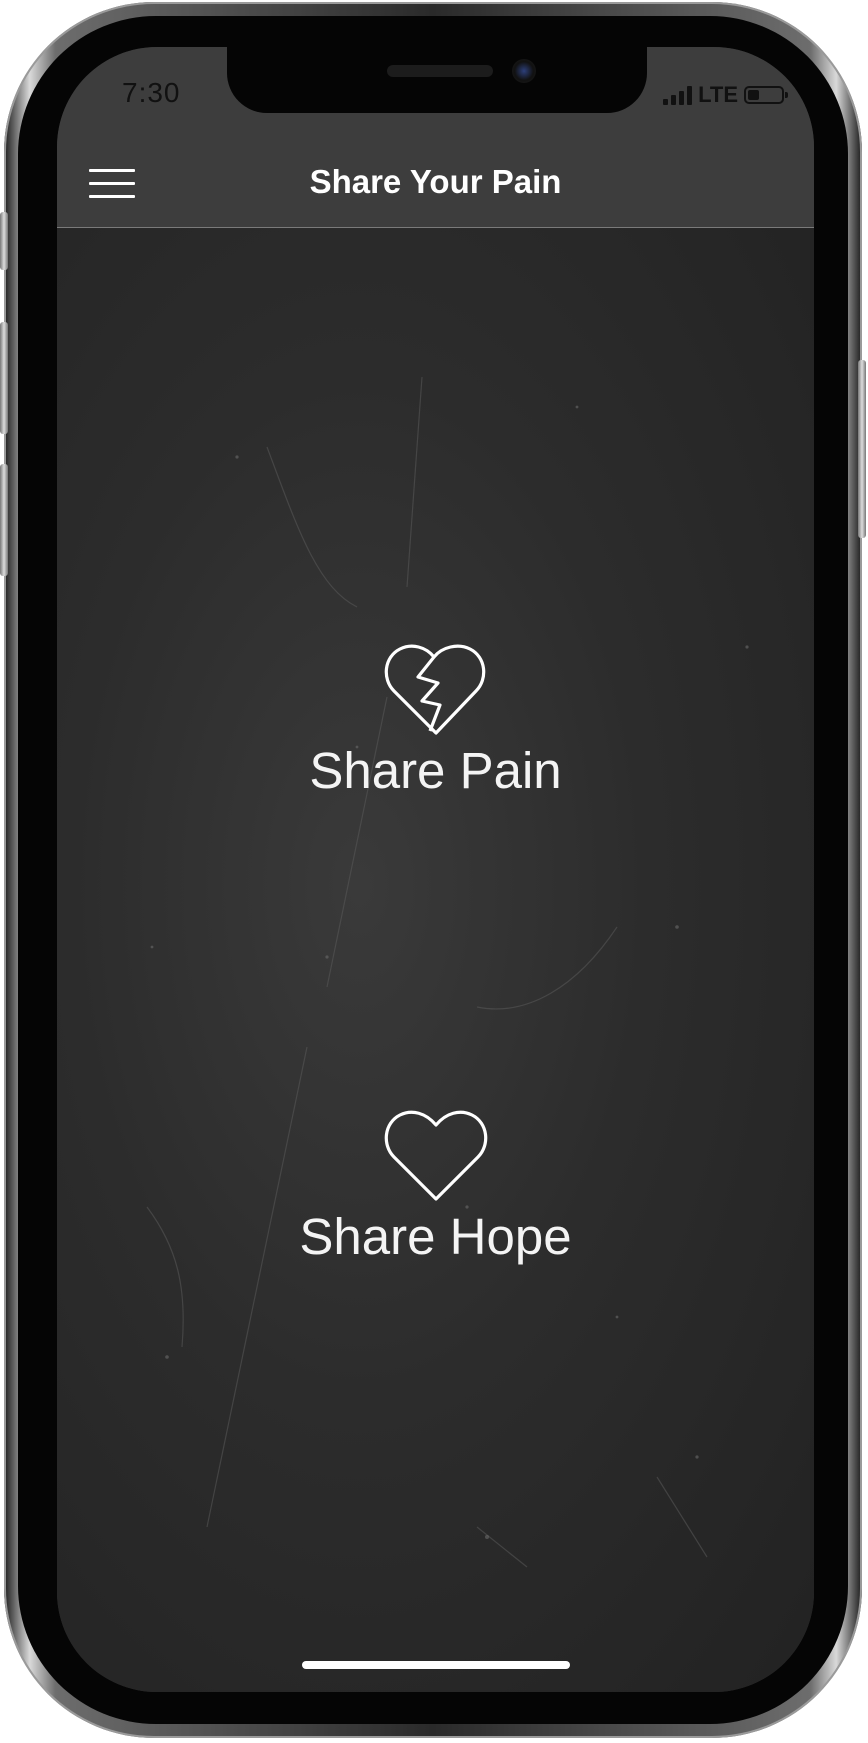 This screenshot has width=868, height=1743. Describe the element at coordinates (437, 80) in the screenshot. I see `device-notch` at that location.